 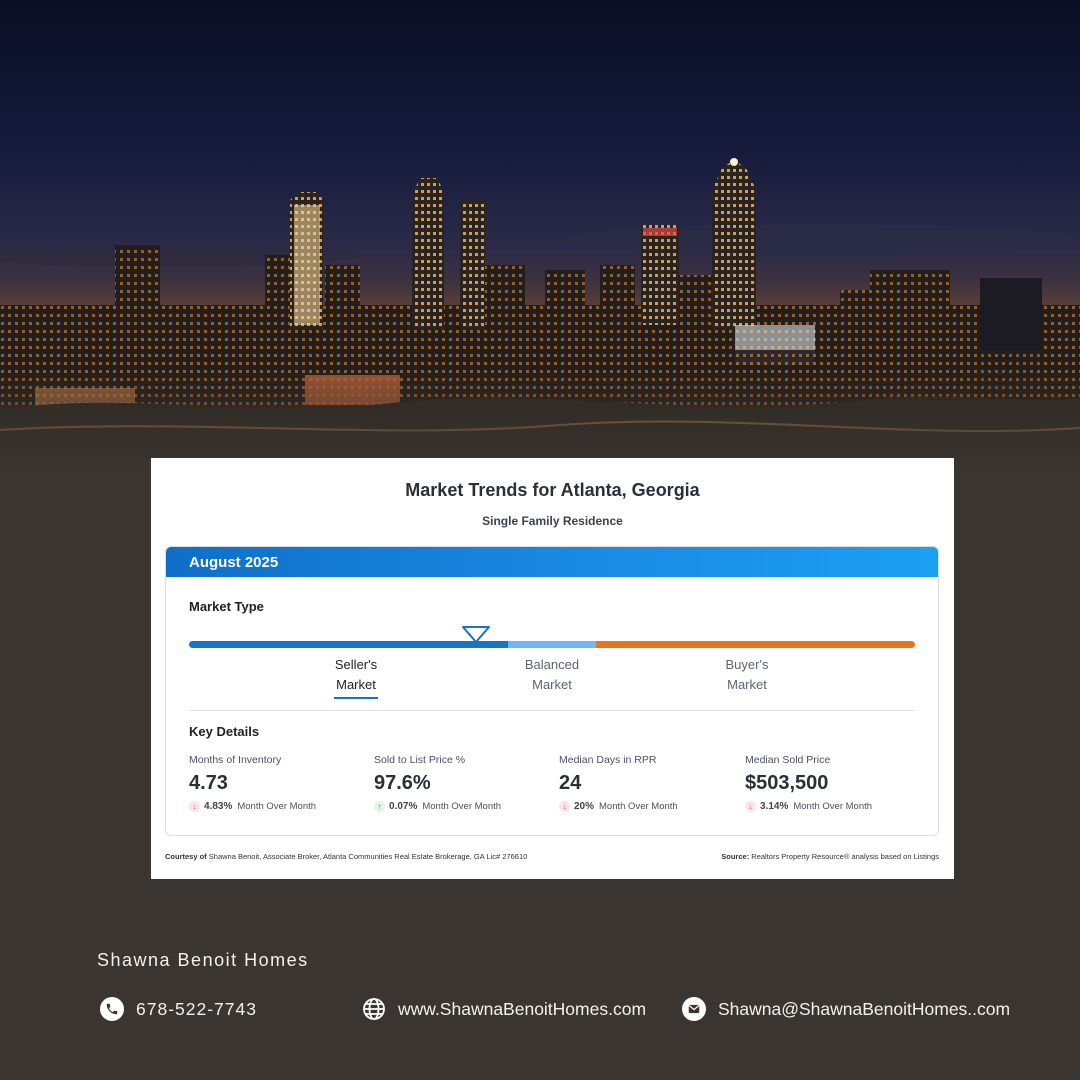 What do you see at coordinates (552, 675) in the screenshot?
I see `option-balanced-market: Balanced Market` at bounding box center [552, 675].